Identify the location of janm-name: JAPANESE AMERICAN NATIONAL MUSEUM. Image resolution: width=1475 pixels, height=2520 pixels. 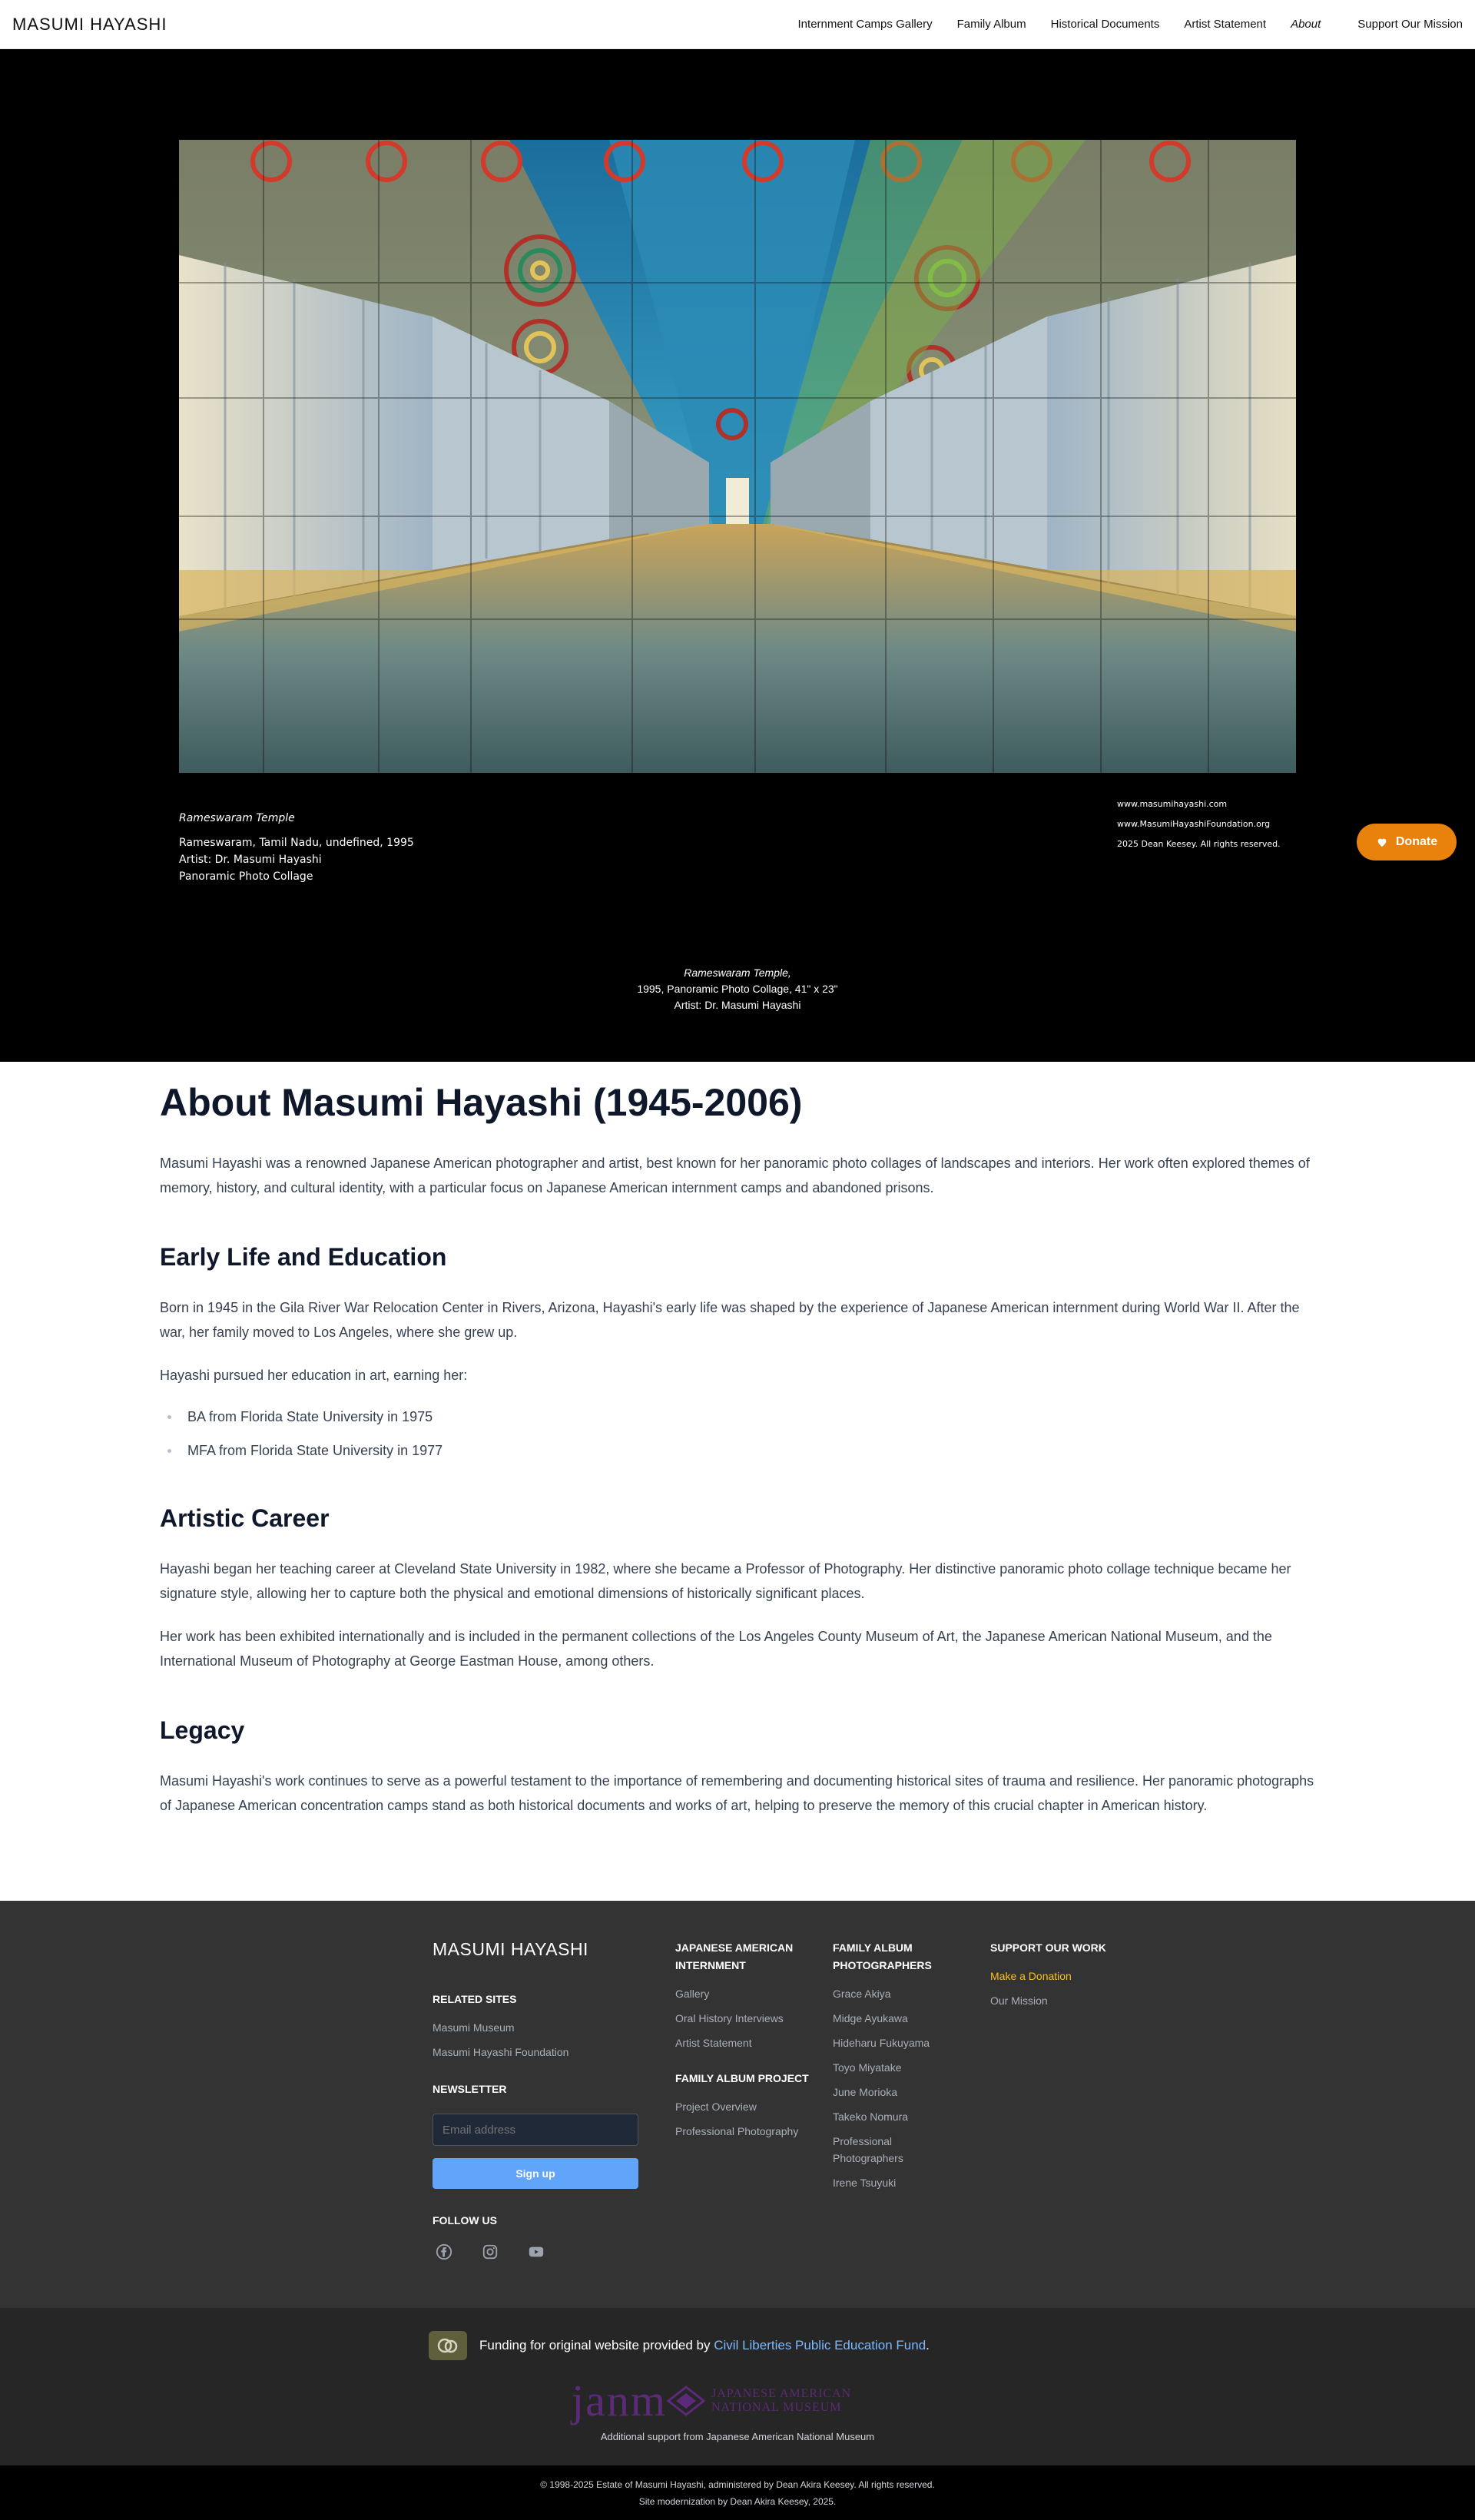
(778, 2401).